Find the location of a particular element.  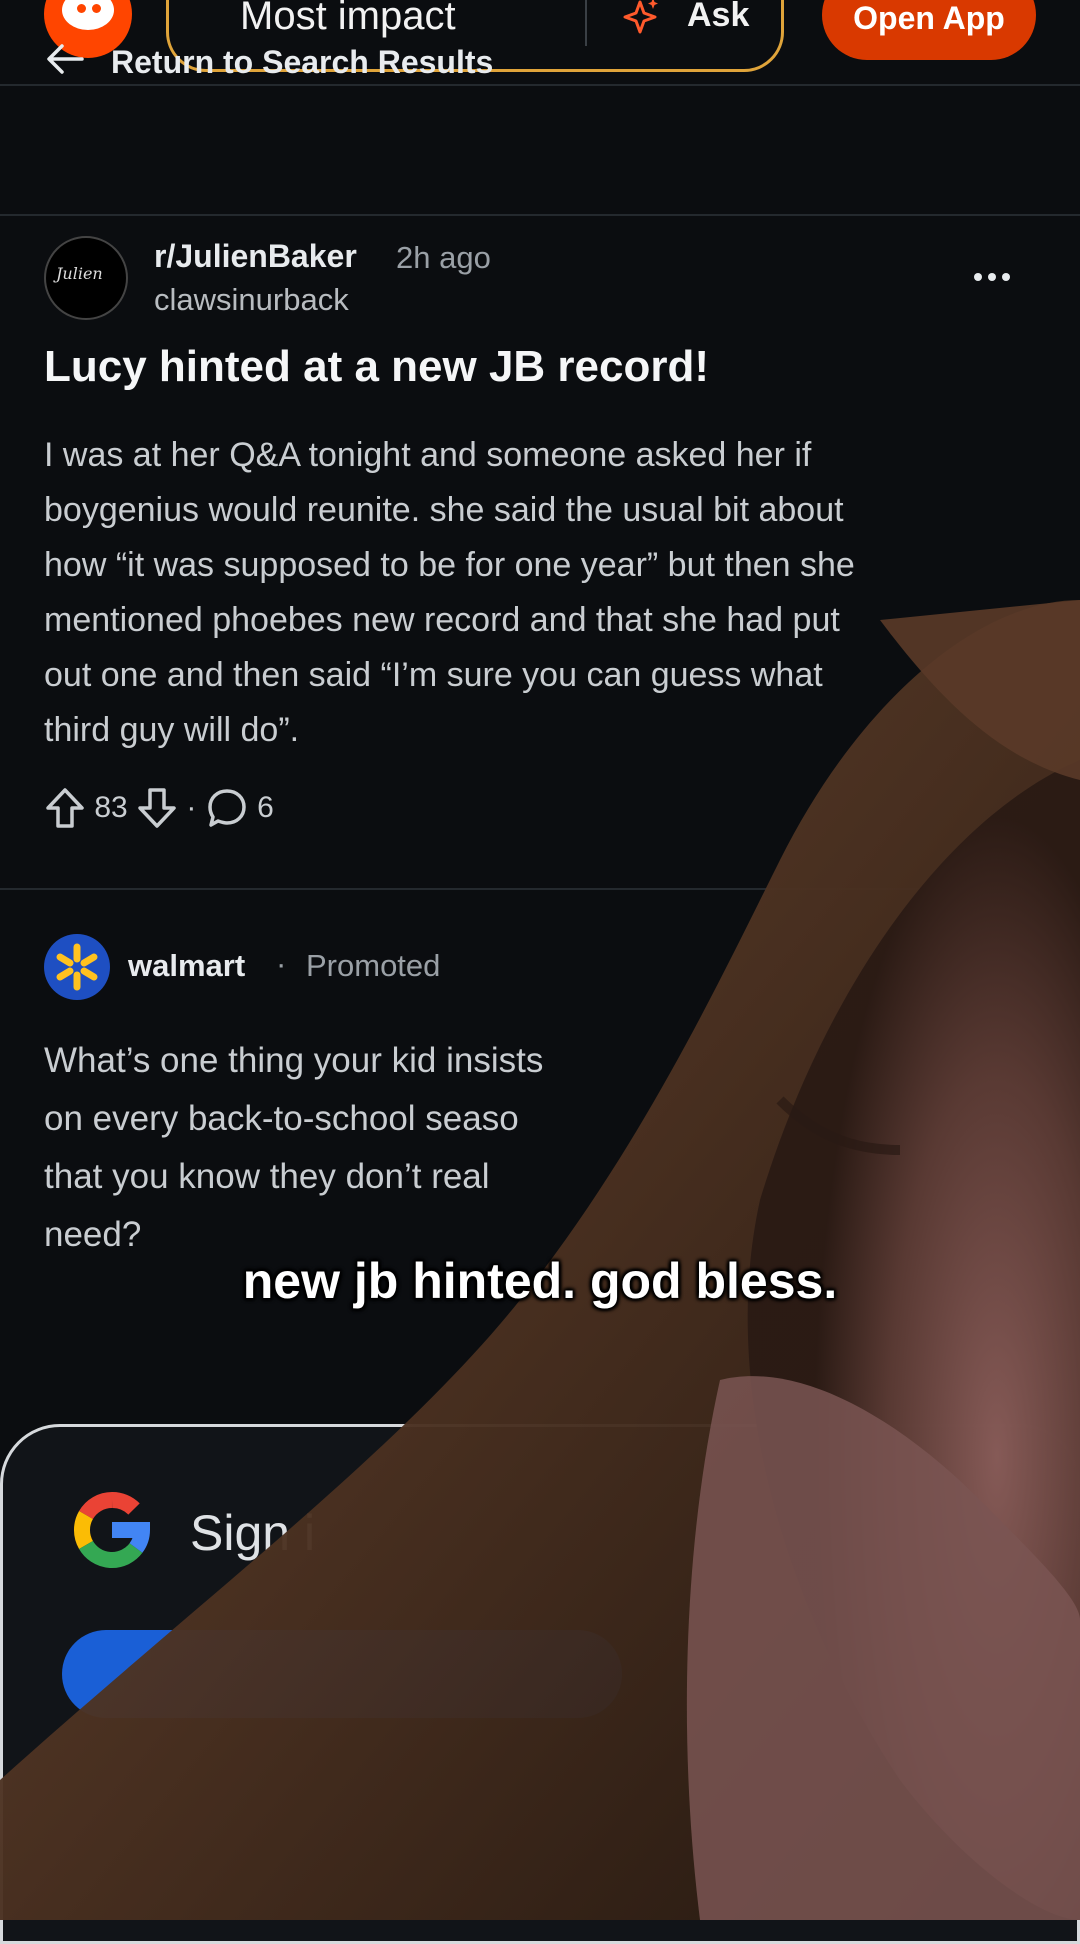

back-row is located at coordinates (540, 151).